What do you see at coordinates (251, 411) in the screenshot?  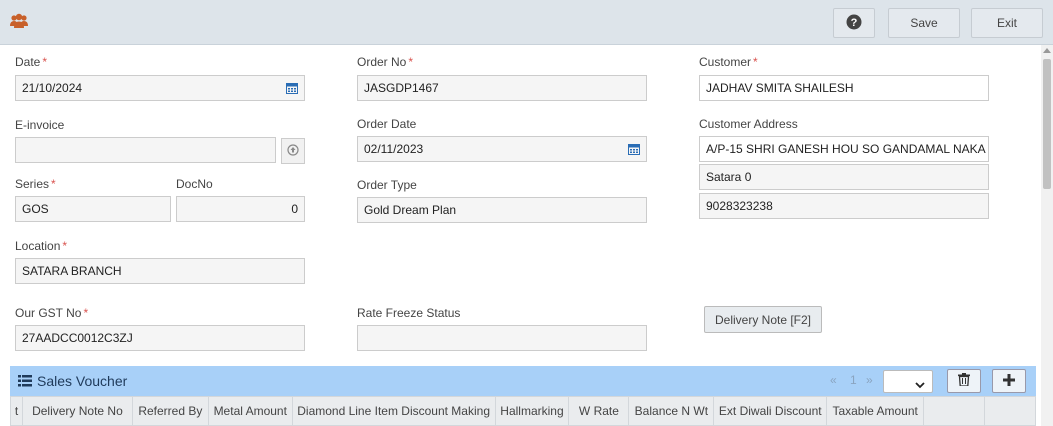 I see `column-header: Metal Amount` at bounding box center [251, 411].